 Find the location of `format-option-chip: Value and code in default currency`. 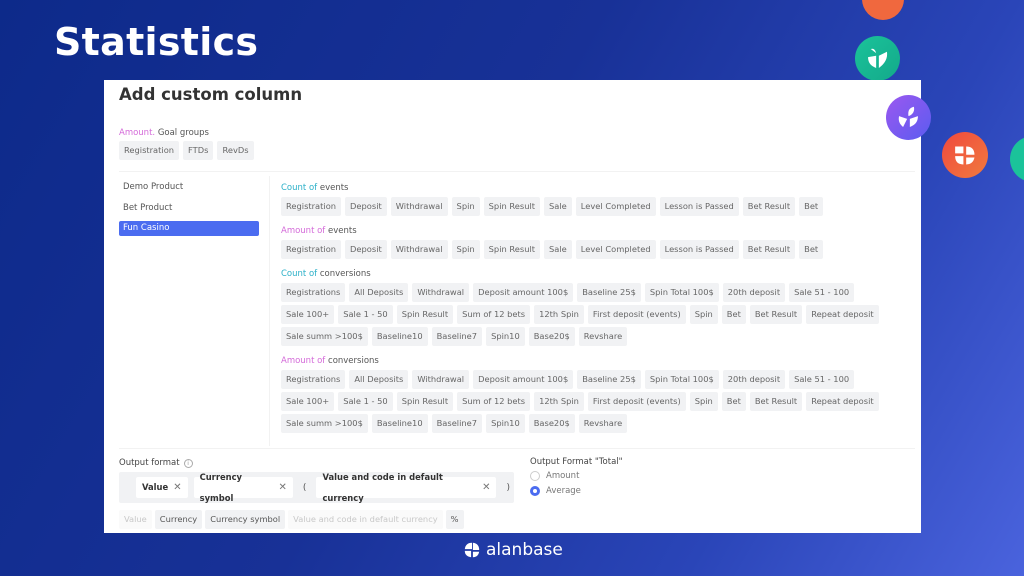

format-option-chip: Value and code in default currency is located at coordinates (365, 519).